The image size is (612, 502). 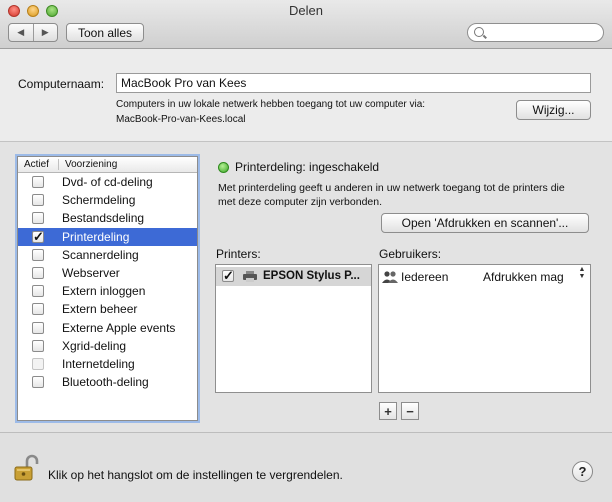 I want to click on service-item: Printerdeling, so click(x=107, y=236).